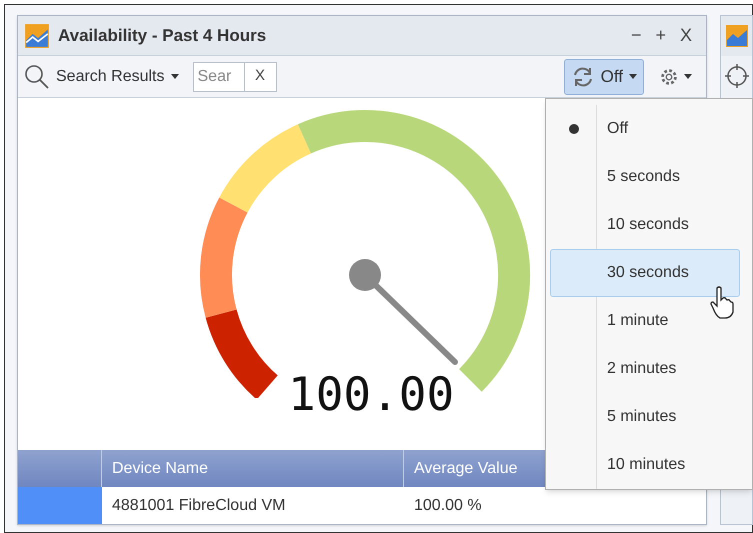 The image size is (753, 533). I want to click on menu-item: 10 seconds, so click(645, 225).